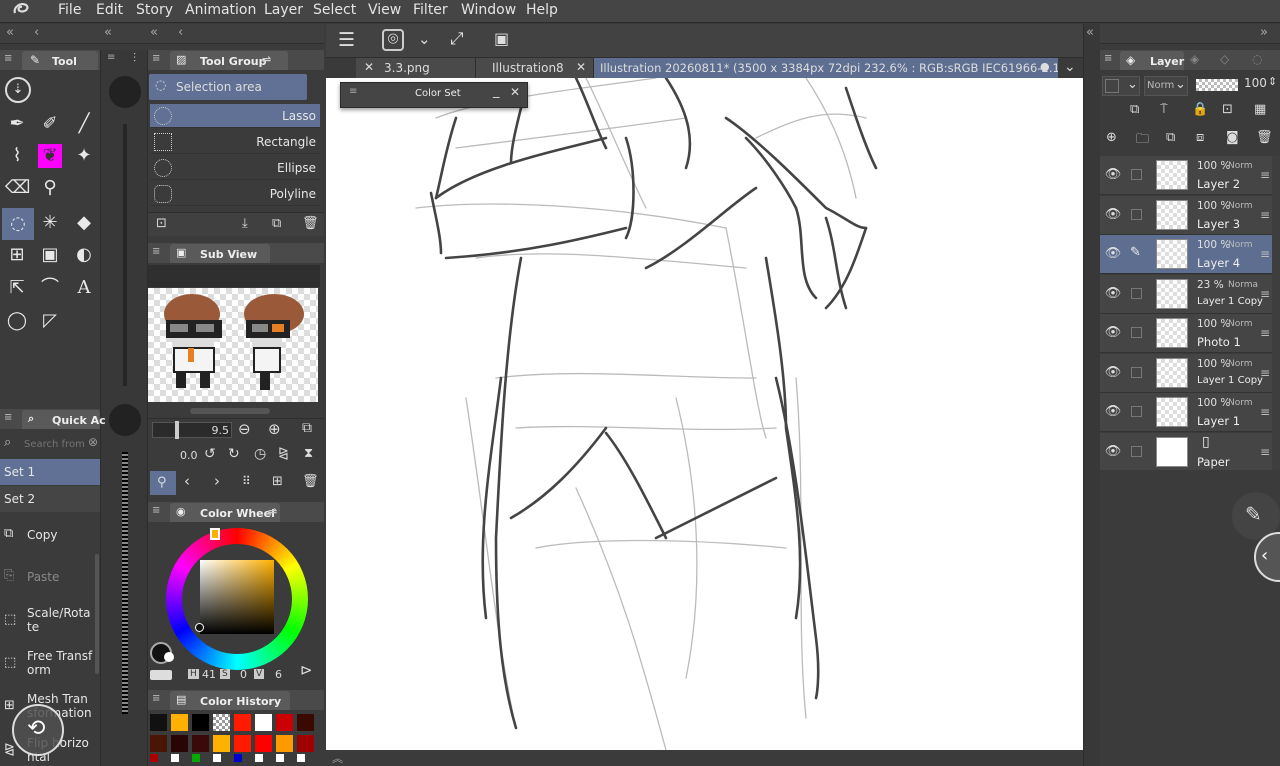 The height and width of the screenshot is (766, 1280). What do you see at coordinates (161, 223) in the screenshot?
I see `subtool-settings-icon: ⊡` at bounding box center [161, 223].